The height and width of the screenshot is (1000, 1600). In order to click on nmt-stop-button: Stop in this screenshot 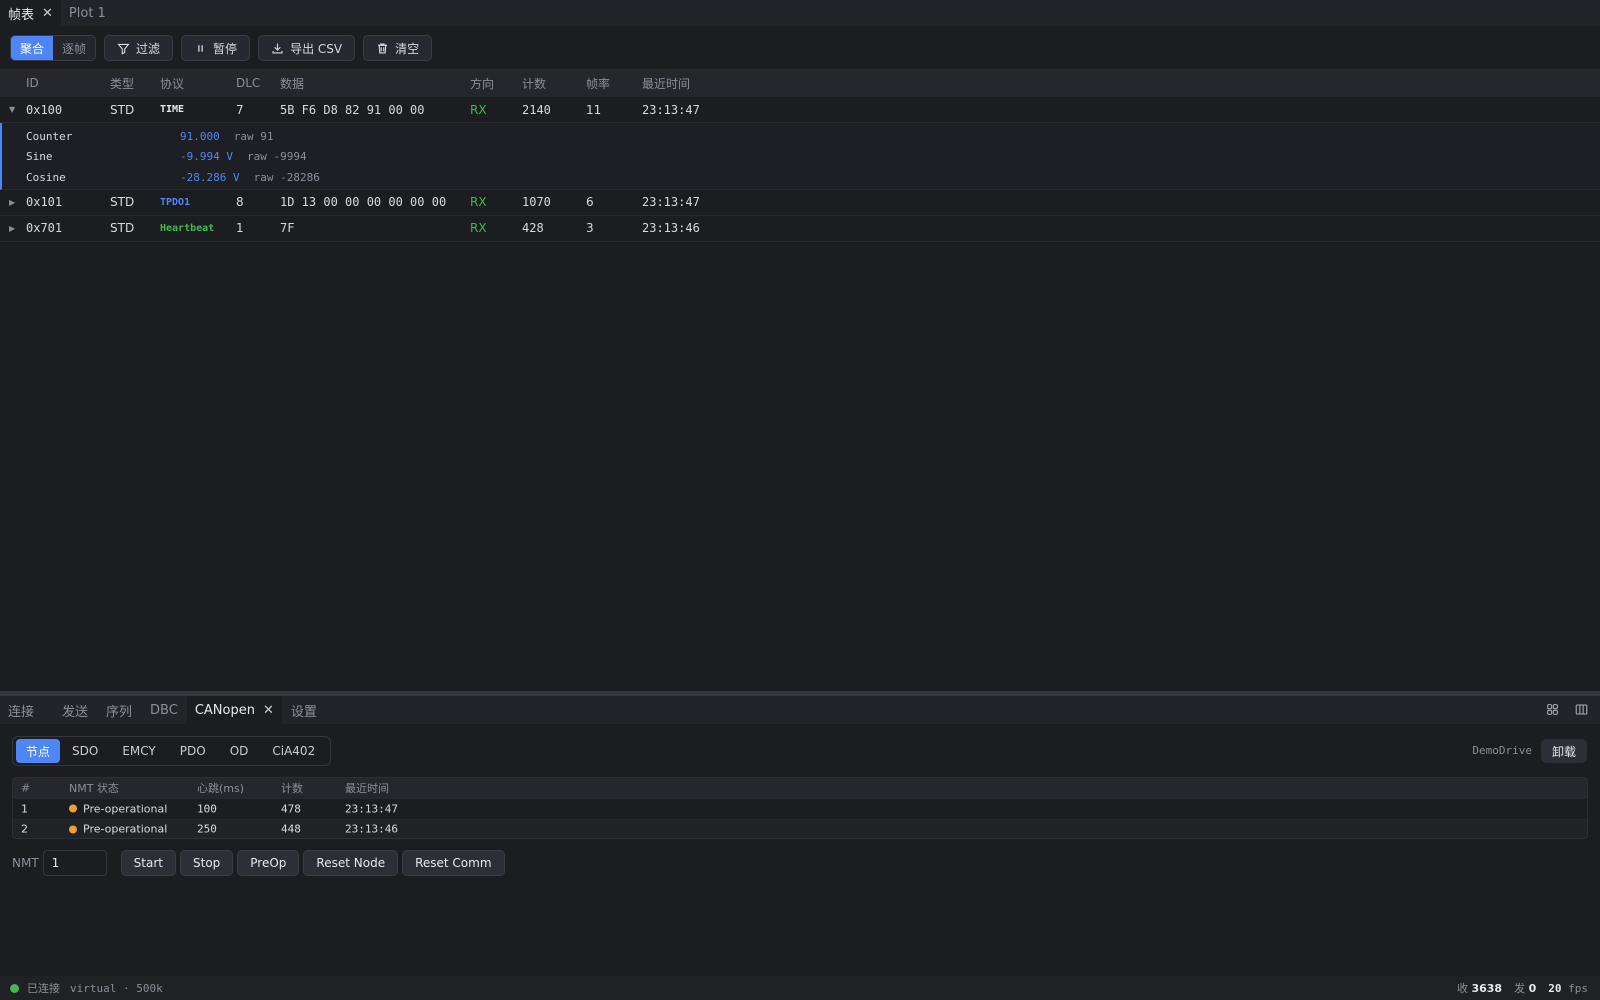, I will do `click(207, 863)`.